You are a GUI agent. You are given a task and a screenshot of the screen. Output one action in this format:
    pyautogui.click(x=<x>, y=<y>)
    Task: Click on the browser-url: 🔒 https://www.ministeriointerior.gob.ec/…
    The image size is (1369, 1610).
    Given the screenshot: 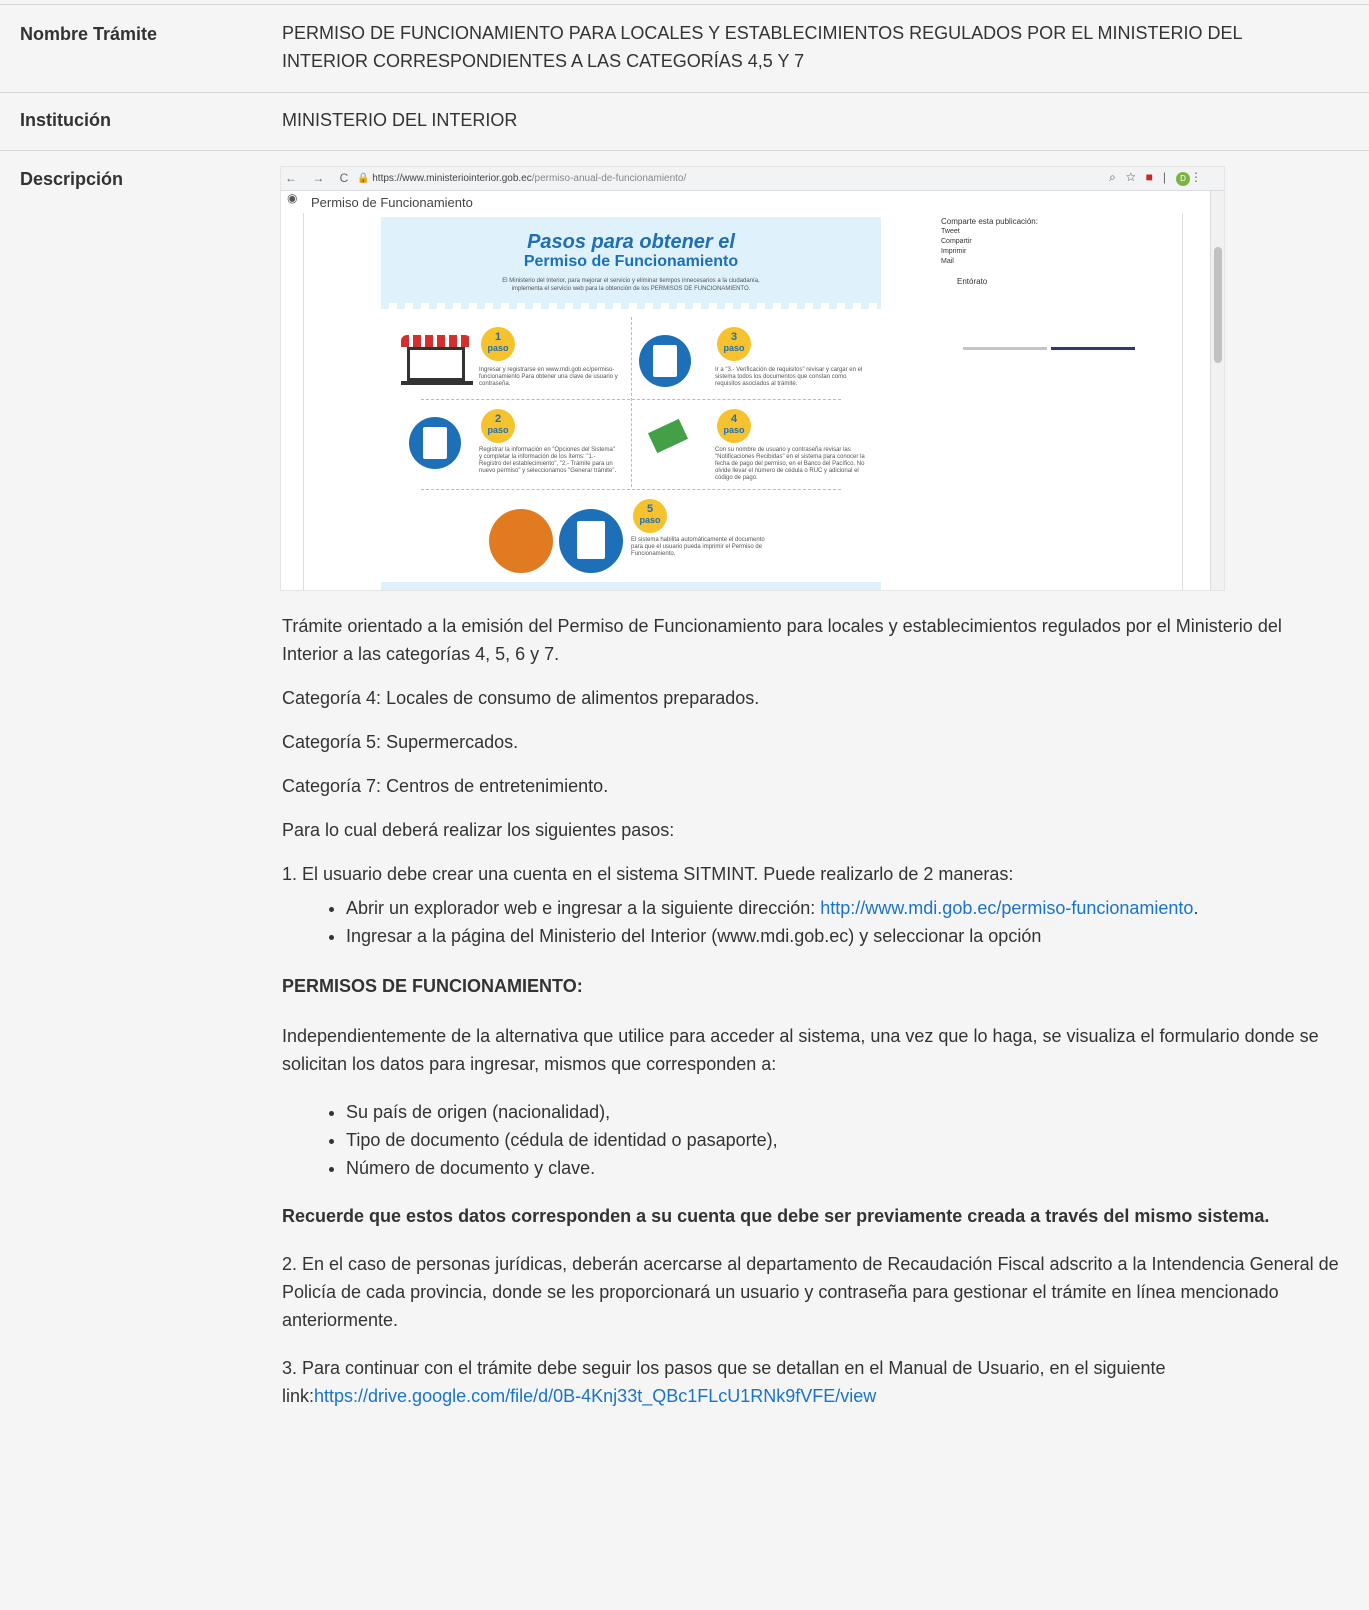 What is the action you would take?
    pyautogui.click(x=522, y=178)
    